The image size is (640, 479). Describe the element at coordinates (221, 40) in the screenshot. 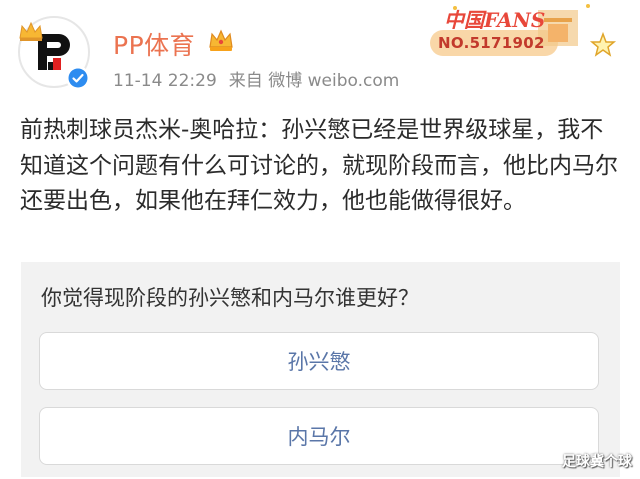

I see `vip-crown-icon` at that location.